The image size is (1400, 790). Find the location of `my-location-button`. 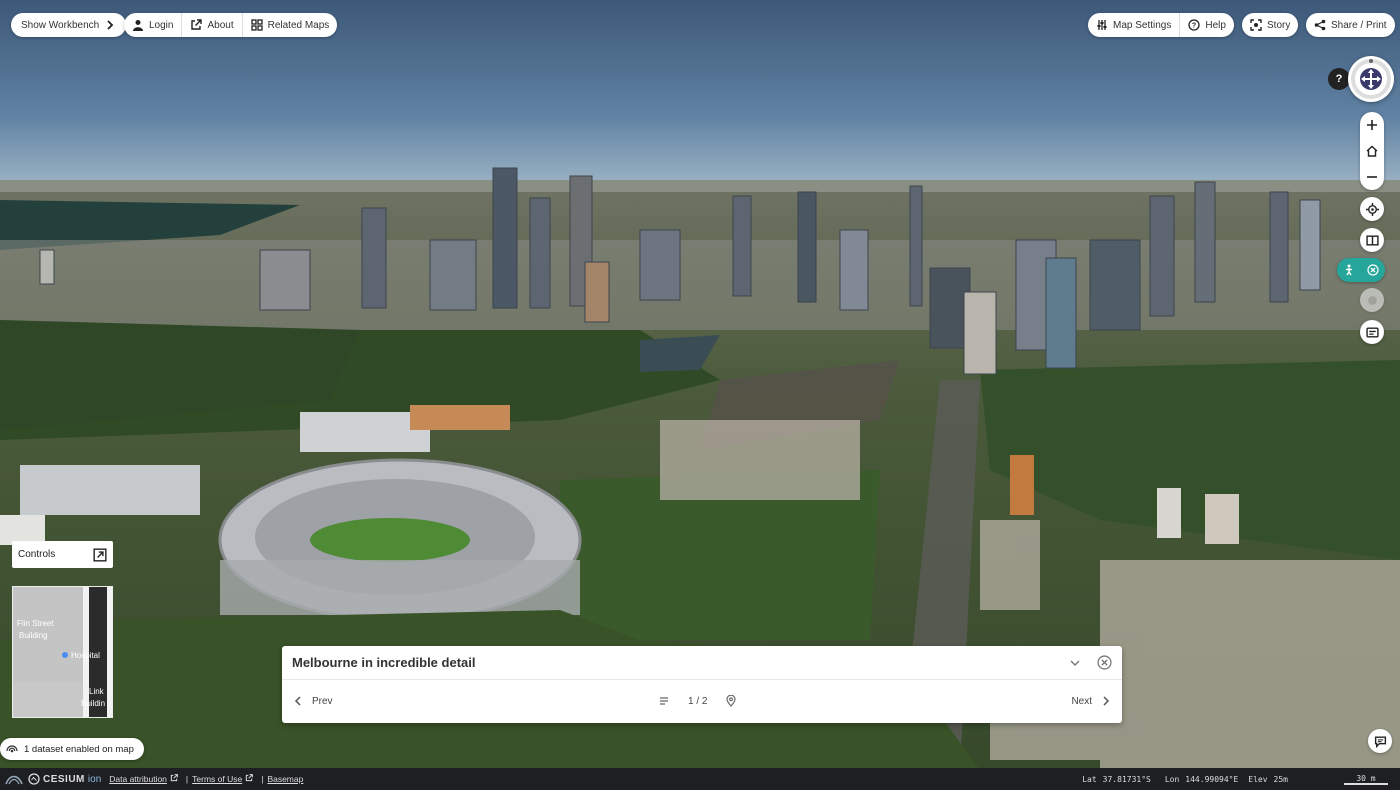

my-location-button is located at coordinates (1372, 209).